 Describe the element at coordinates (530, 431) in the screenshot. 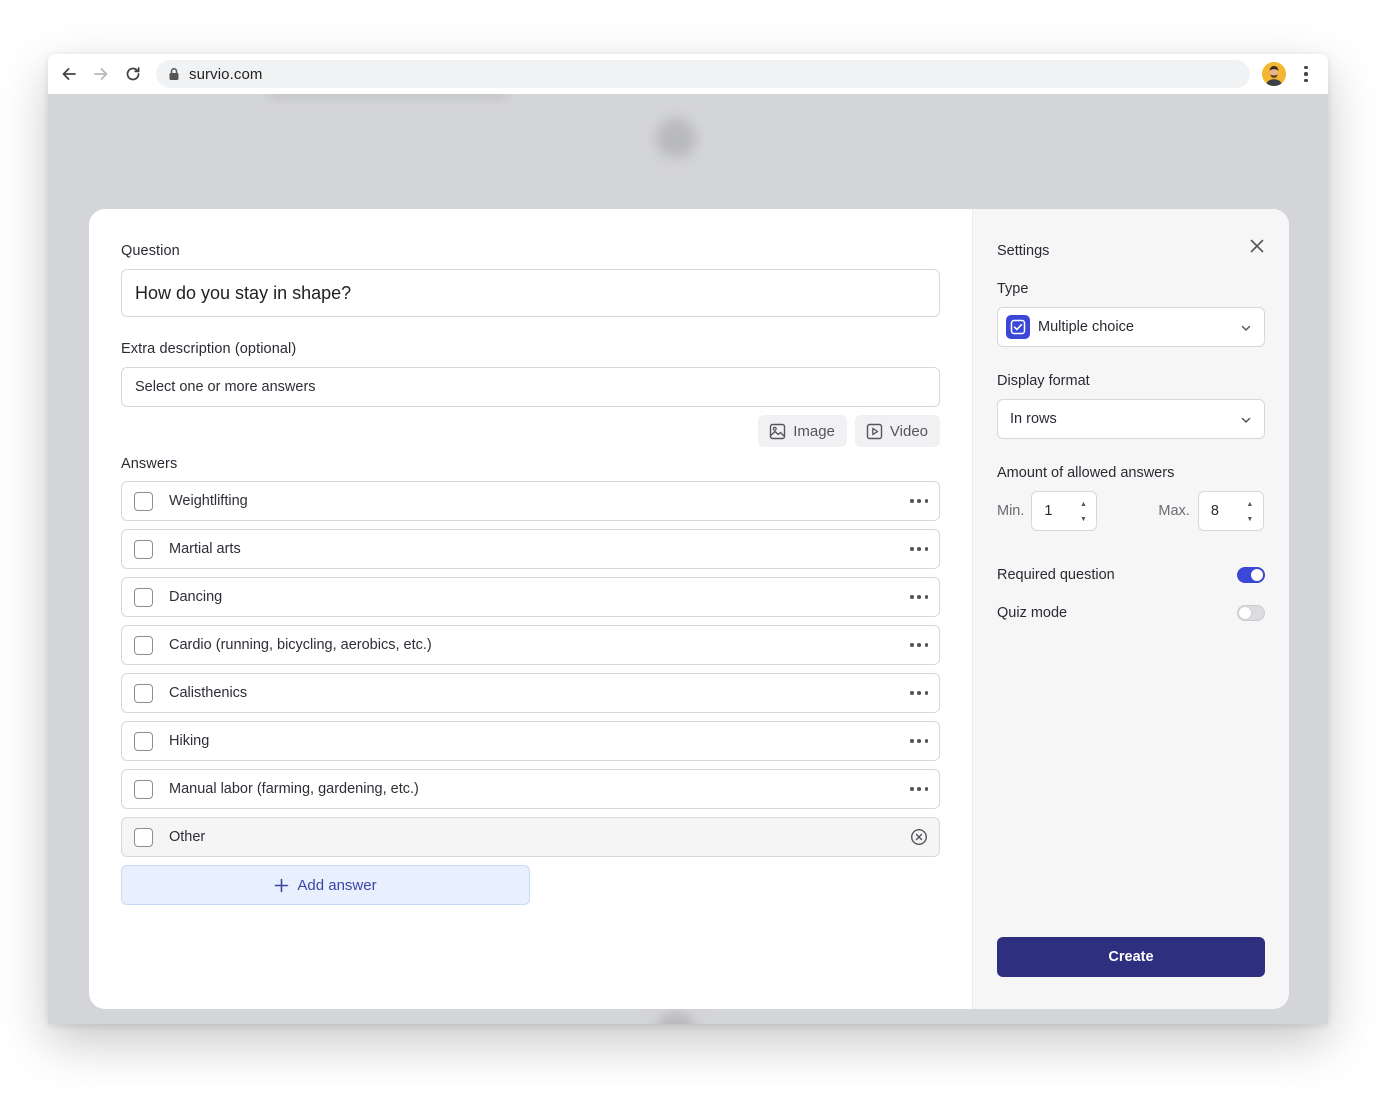

I see `media-buttons: Image Video` at that location.